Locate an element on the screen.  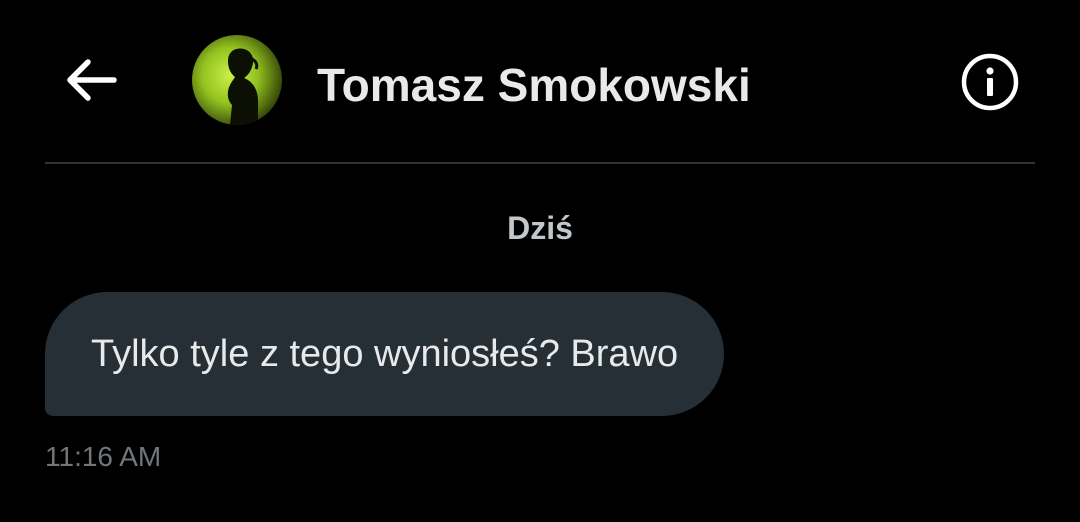
arrow-left-icon is located at coordinates (92, 80).